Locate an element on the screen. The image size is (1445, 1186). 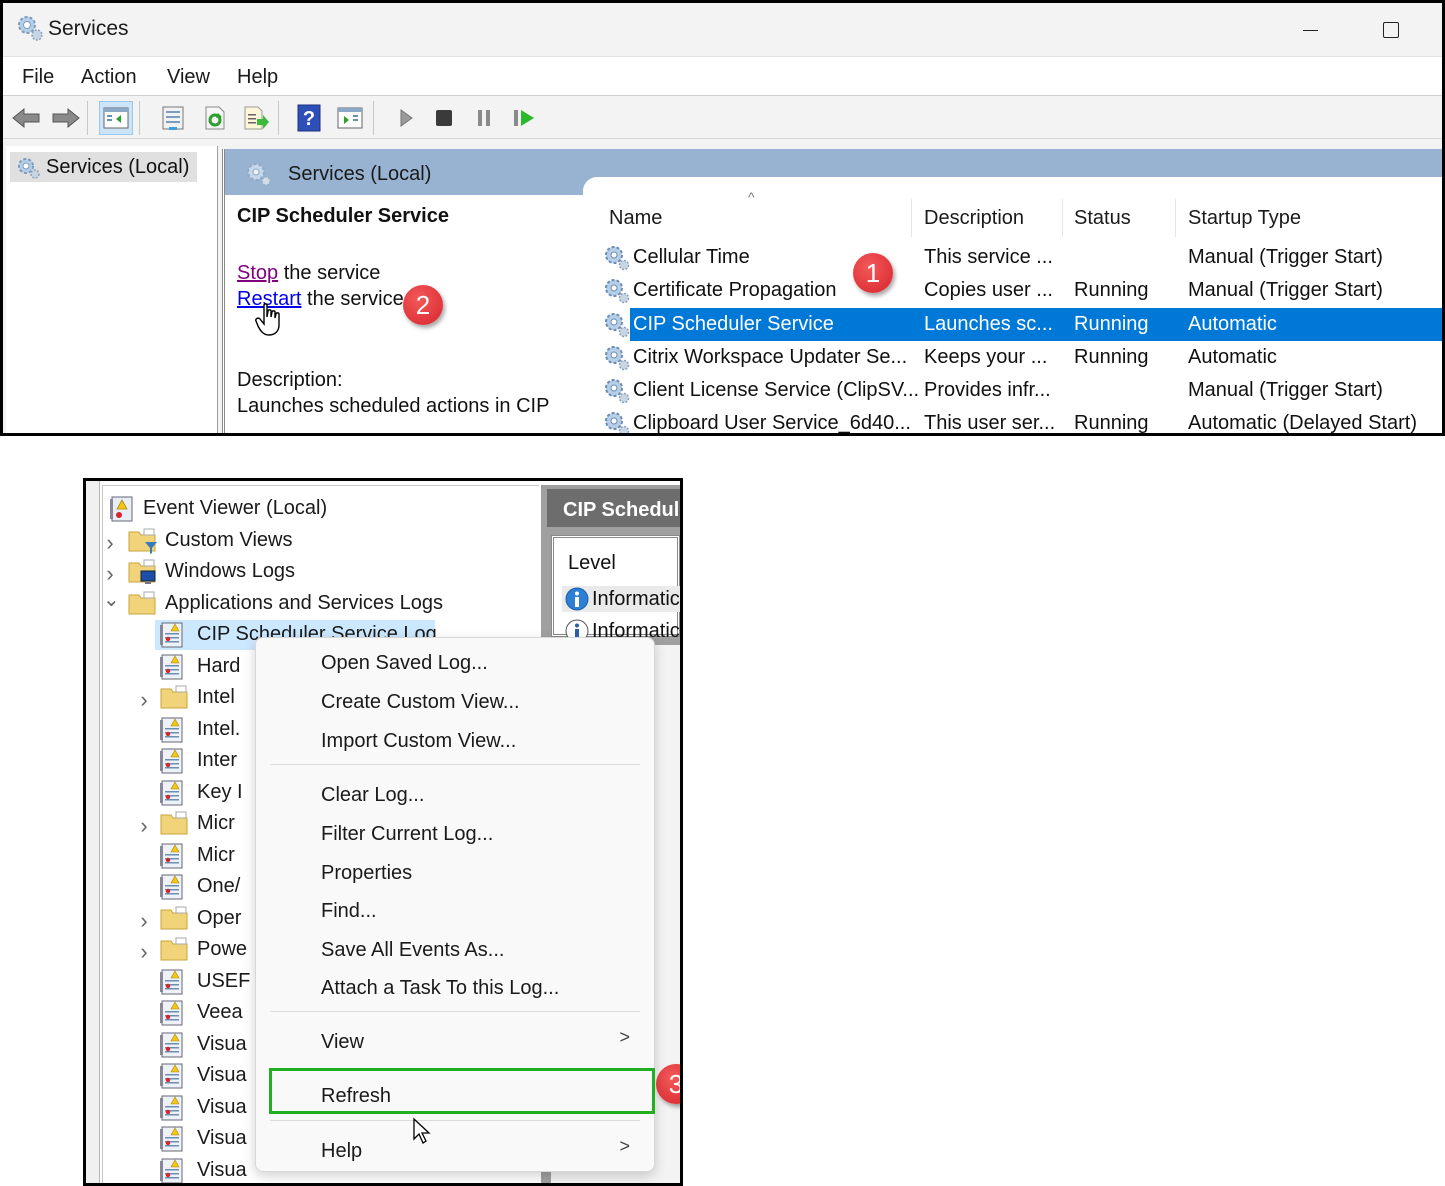
tree-item-label: Oper is located at coordinates (219, 917).